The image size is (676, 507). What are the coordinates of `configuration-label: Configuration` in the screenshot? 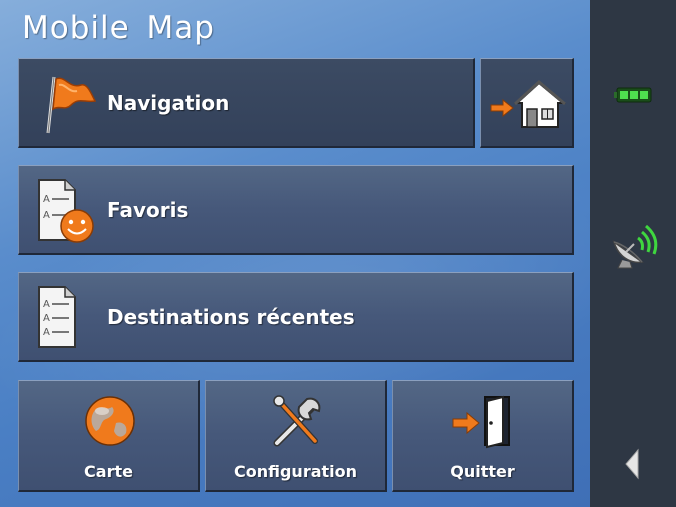 It's located at (295, 471).